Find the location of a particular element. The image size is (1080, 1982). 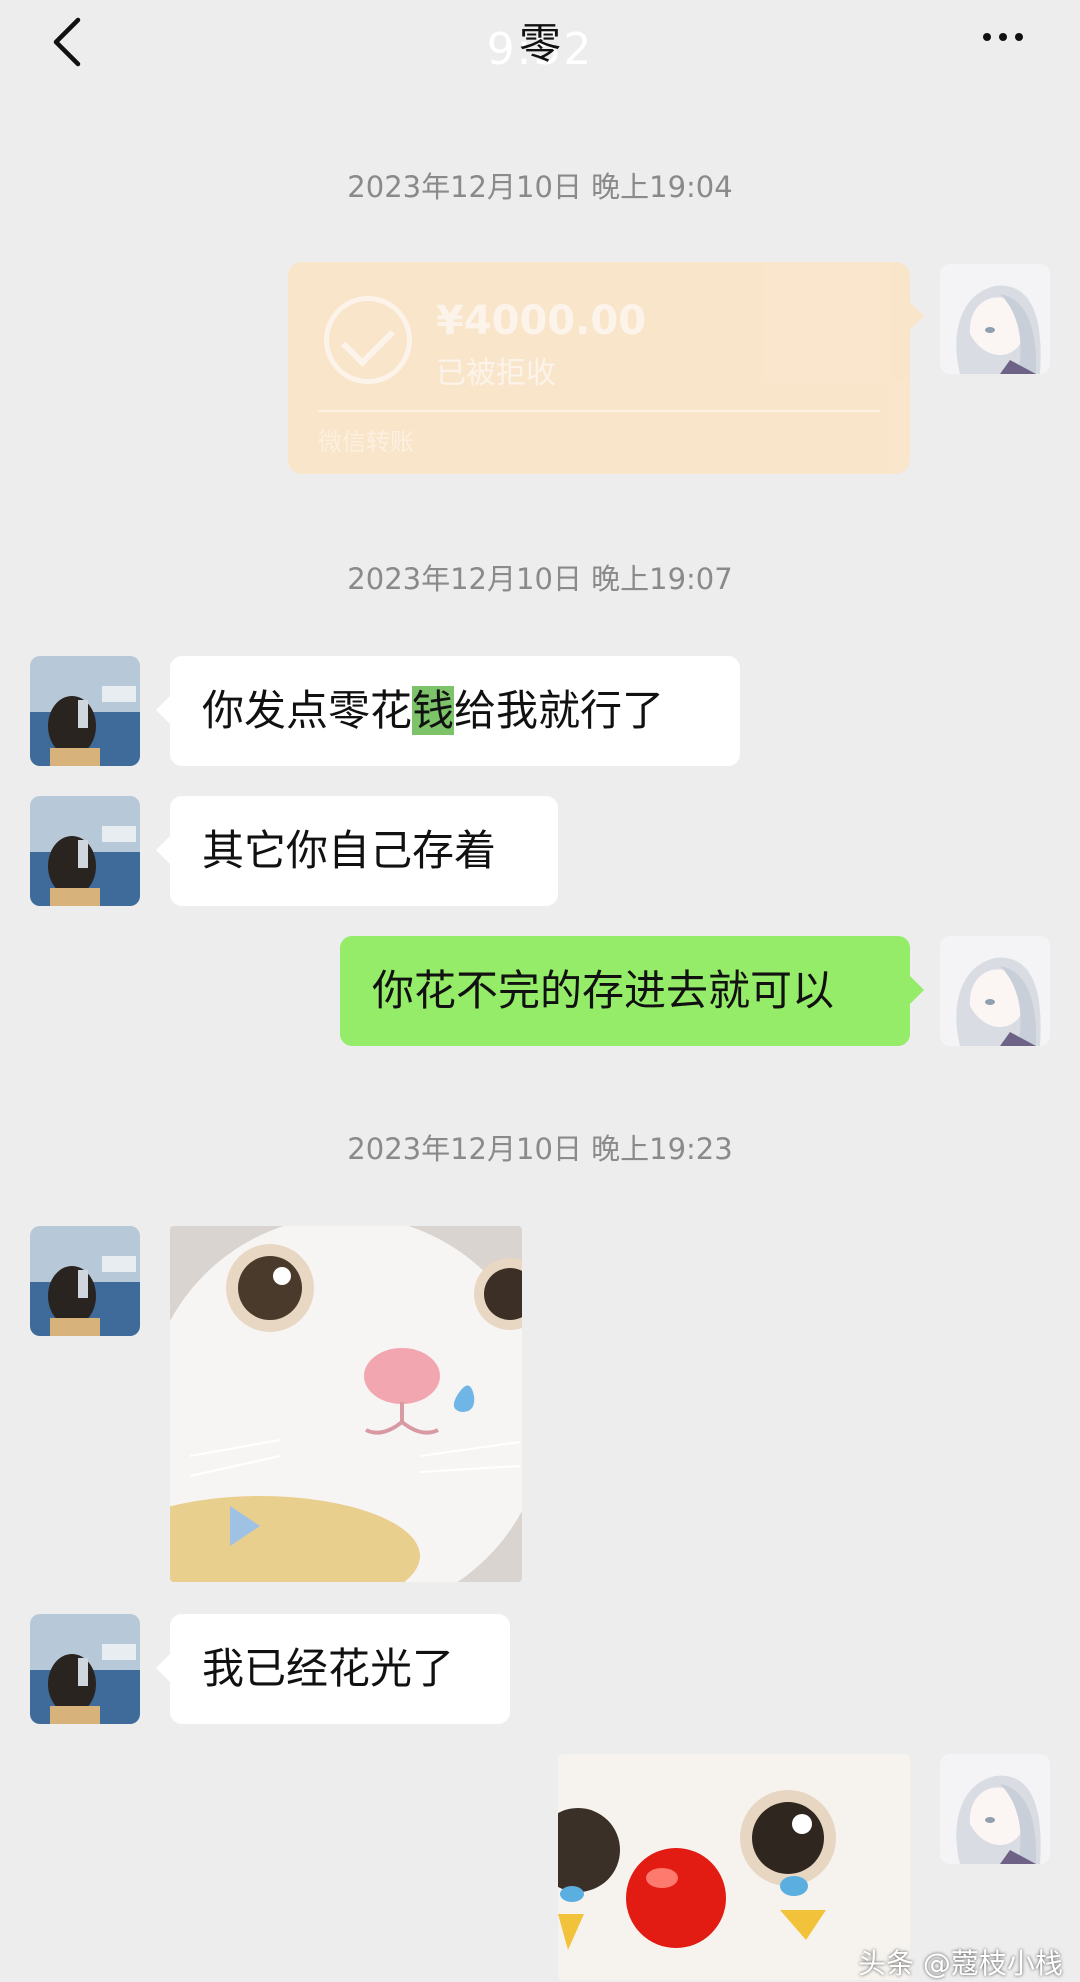

more-button is located at coordinates (1003, 37).